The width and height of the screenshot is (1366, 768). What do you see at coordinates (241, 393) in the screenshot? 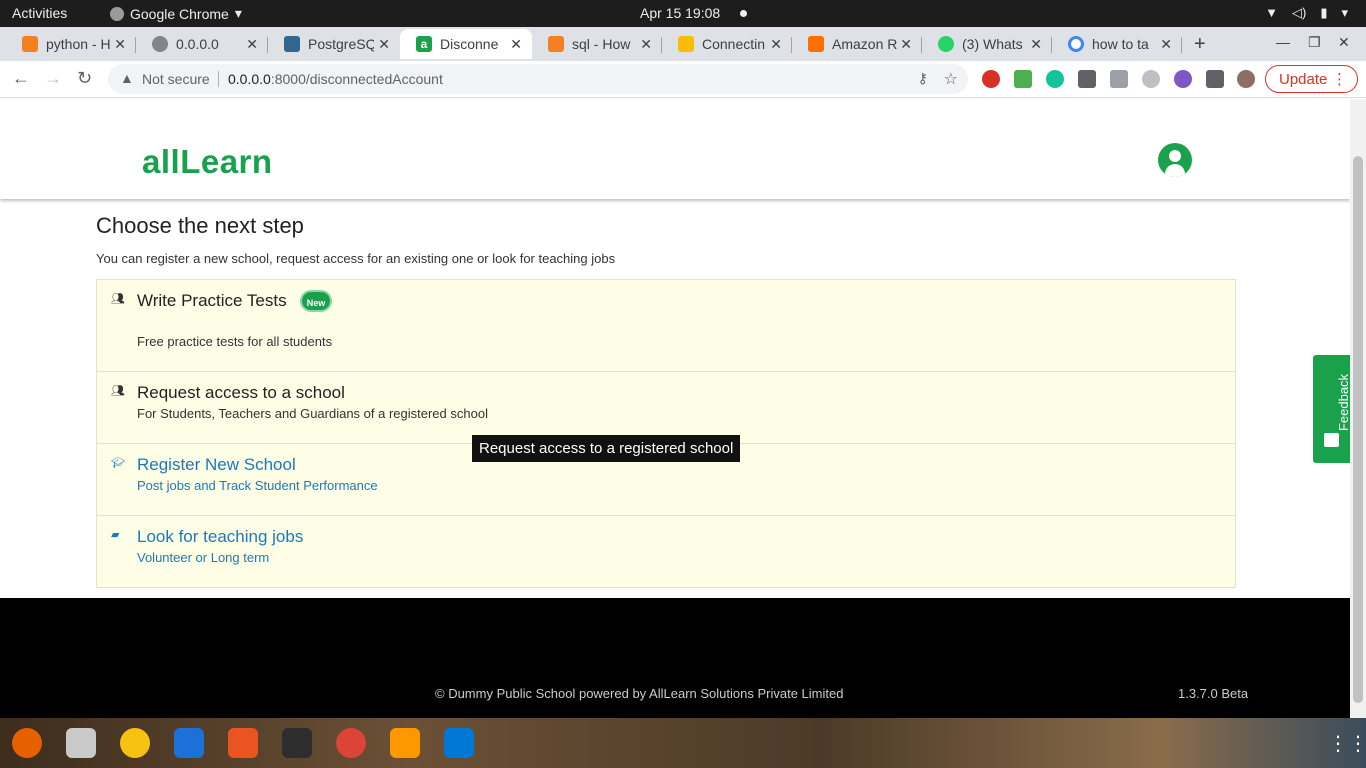
I see `option-title: Request access to a school` at bounding box center [241, 393].